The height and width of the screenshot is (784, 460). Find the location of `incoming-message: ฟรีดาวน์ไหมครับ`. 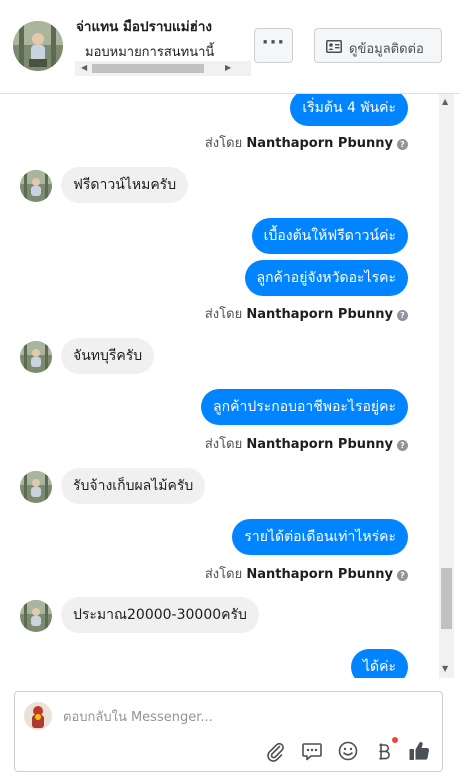

incoming-message: ฟรีดาวน์ไหมครับ is located at coordinates (125, 185).